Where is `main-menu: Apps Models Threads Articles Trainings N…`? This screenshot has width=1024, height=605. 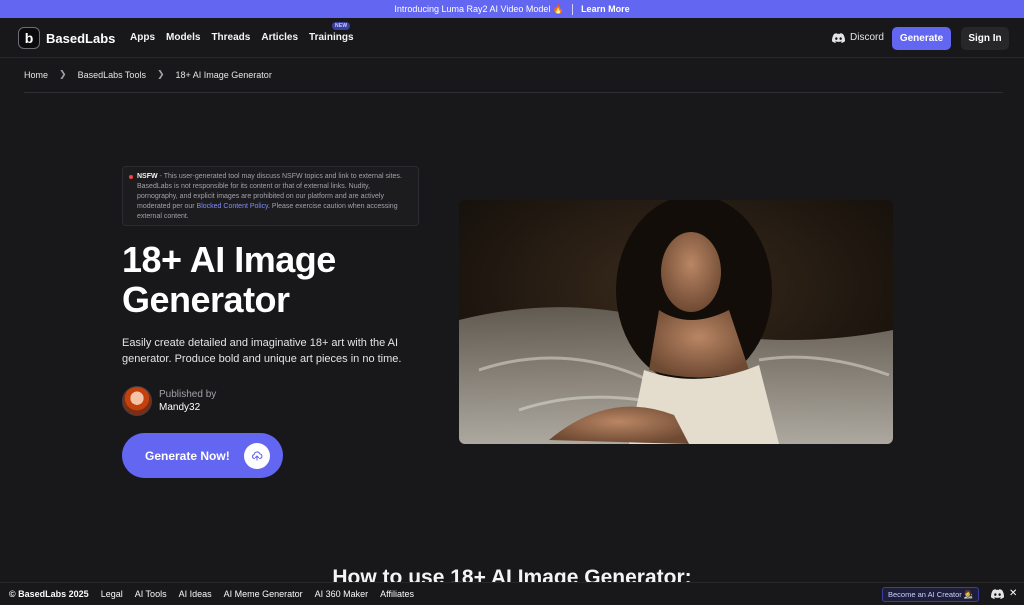 main-menu: Apps Models Threads Articles Trainings N… is located at coordinates (242, 32).